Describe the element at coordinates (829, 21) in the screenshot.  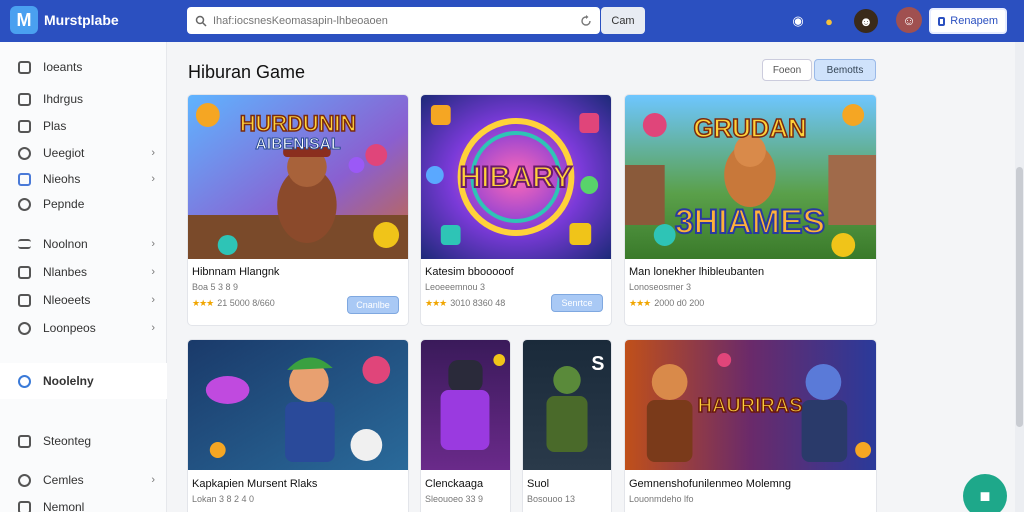
I see `notification-icon: ●` at that location.